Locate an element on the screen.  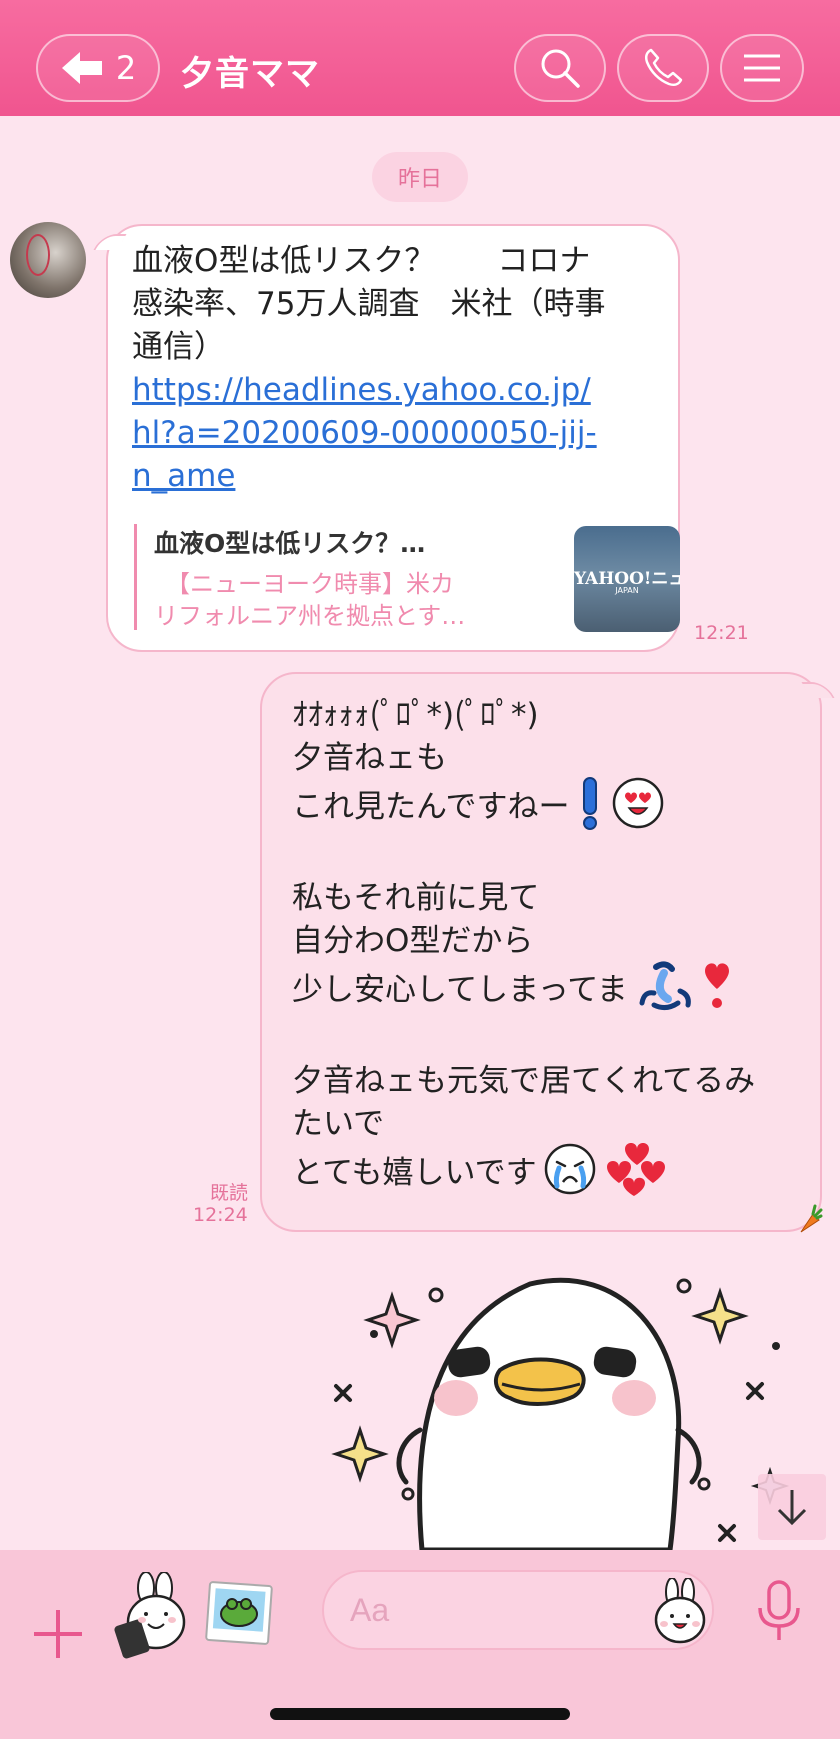
arrow-down-icon is located at coordinates (792, 1508).